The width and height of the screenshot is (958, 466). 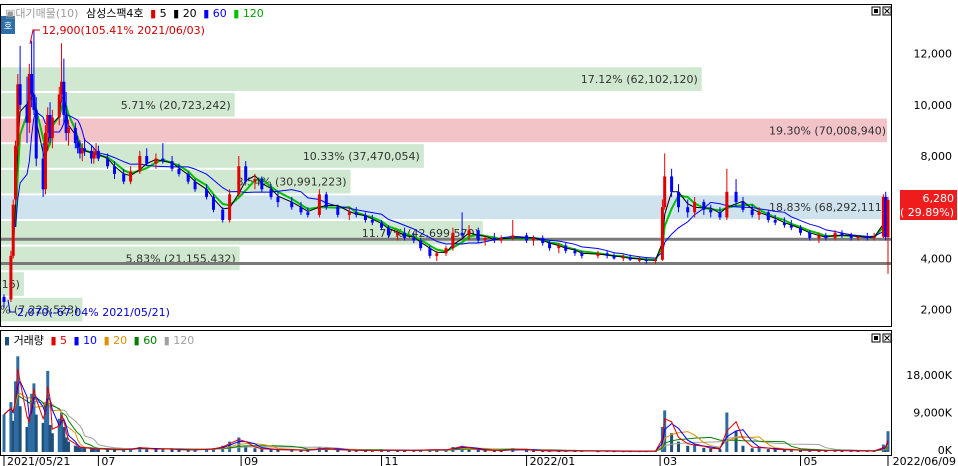 I want to click on volume-panel-close-button, so click(x=887, y=338).